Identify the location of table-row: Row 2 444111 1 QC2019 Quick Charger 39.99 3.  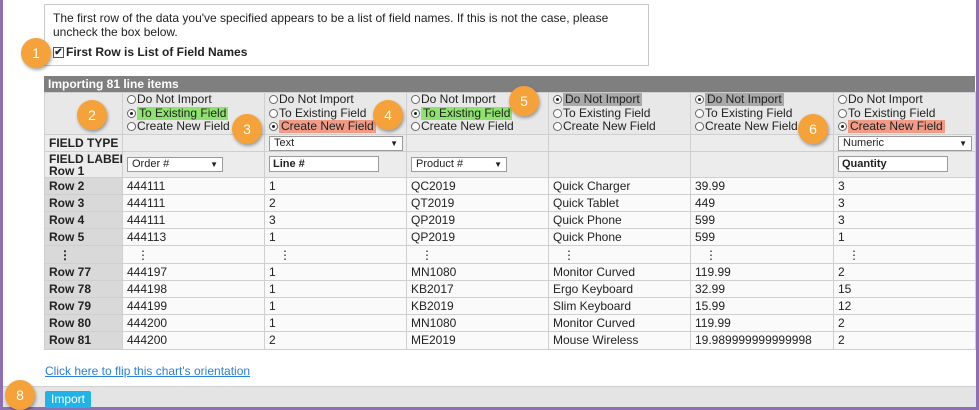
(510, 185).